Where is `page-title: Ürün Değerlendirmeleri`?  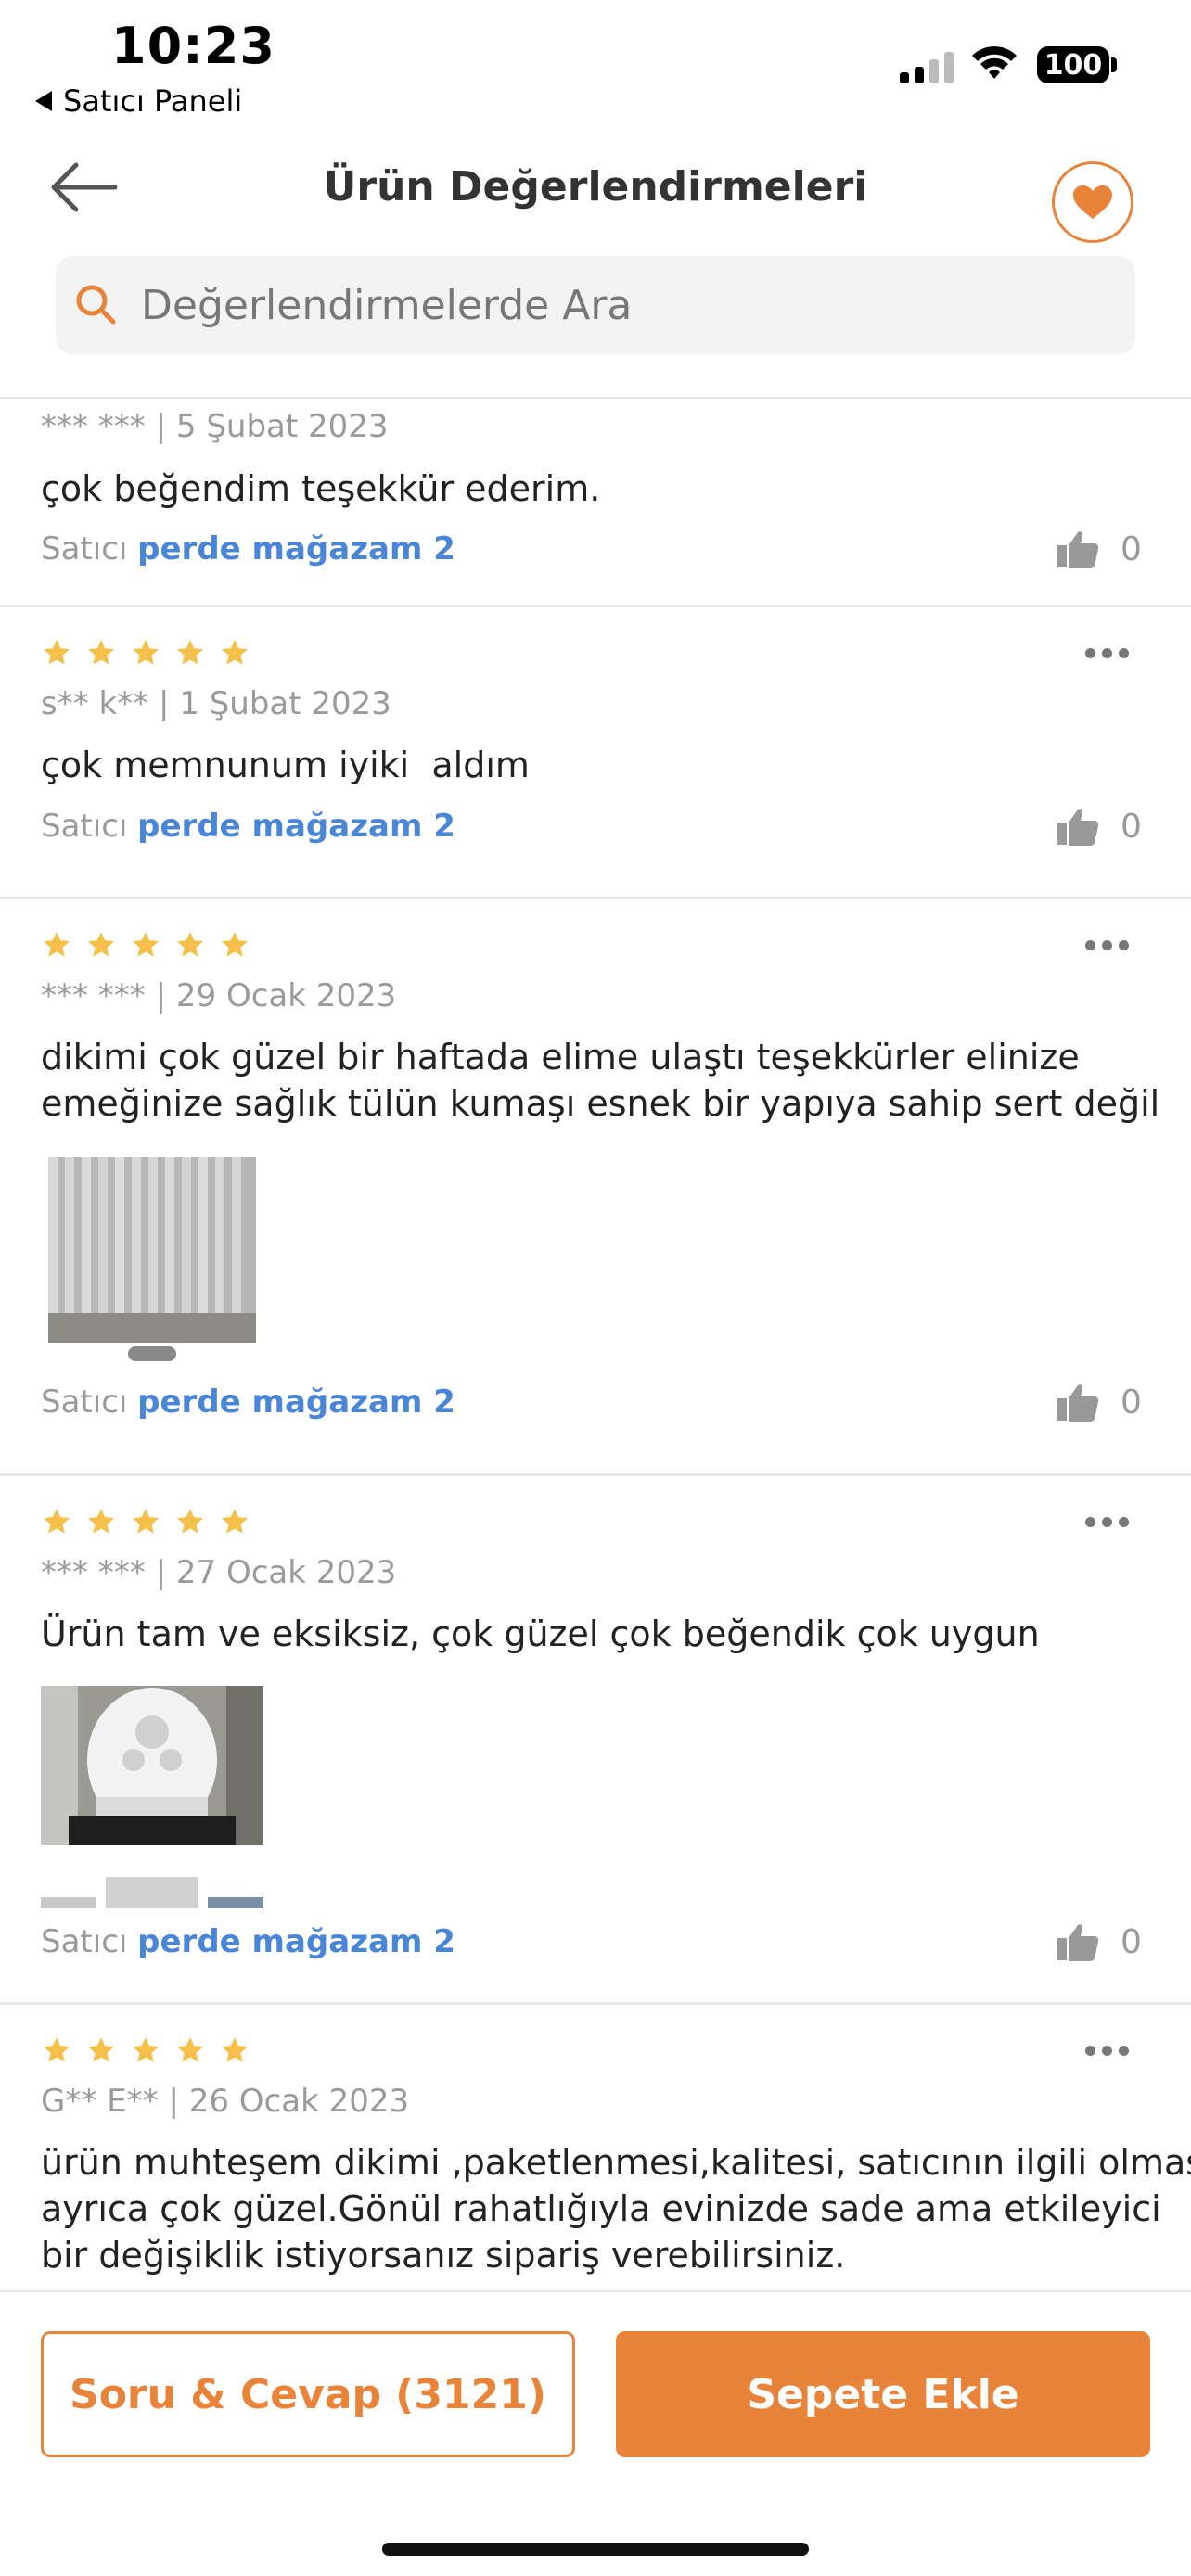 page-title: Ürün Değerlendirmeleri is located at coordinates (595, 186).